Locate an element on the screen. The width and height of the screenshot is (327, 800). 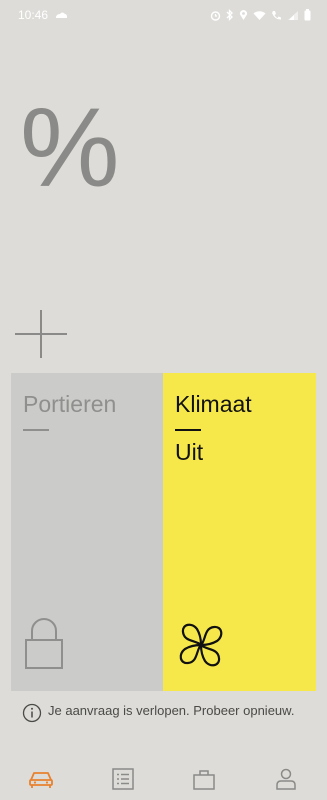
signal-icon is located at coordinates (293, 15).